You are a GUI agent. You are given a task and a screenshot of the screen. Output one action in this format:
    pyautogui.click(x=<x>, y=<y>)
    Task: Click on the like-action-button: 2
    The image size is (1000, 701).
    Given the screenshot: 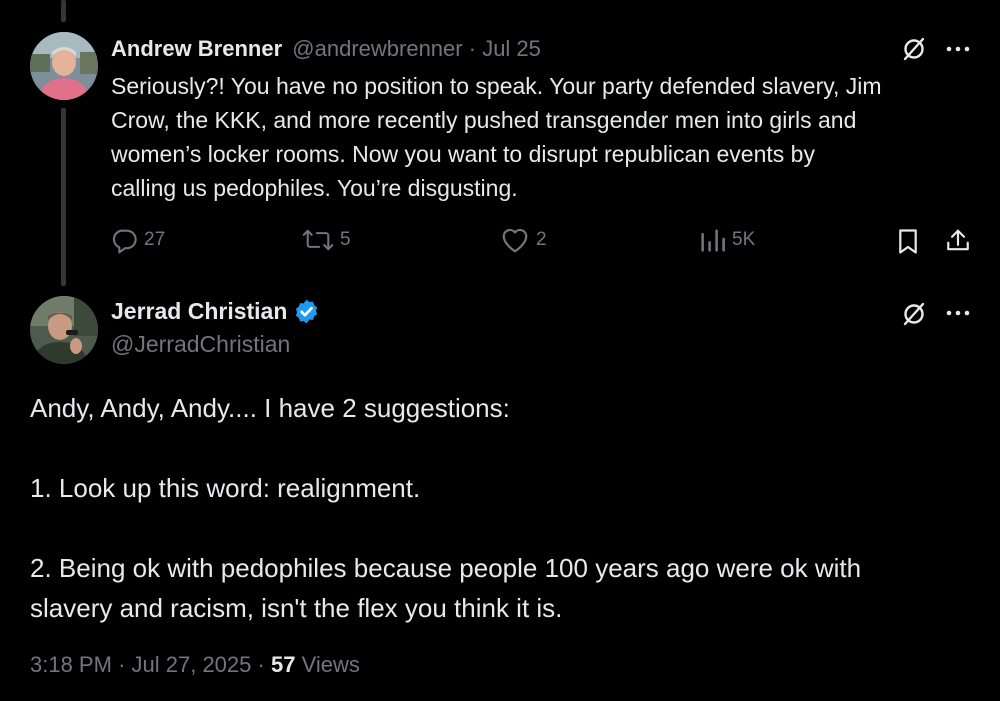 What is the action you would take?
    pyautogui.click(x=523, y=240)
    